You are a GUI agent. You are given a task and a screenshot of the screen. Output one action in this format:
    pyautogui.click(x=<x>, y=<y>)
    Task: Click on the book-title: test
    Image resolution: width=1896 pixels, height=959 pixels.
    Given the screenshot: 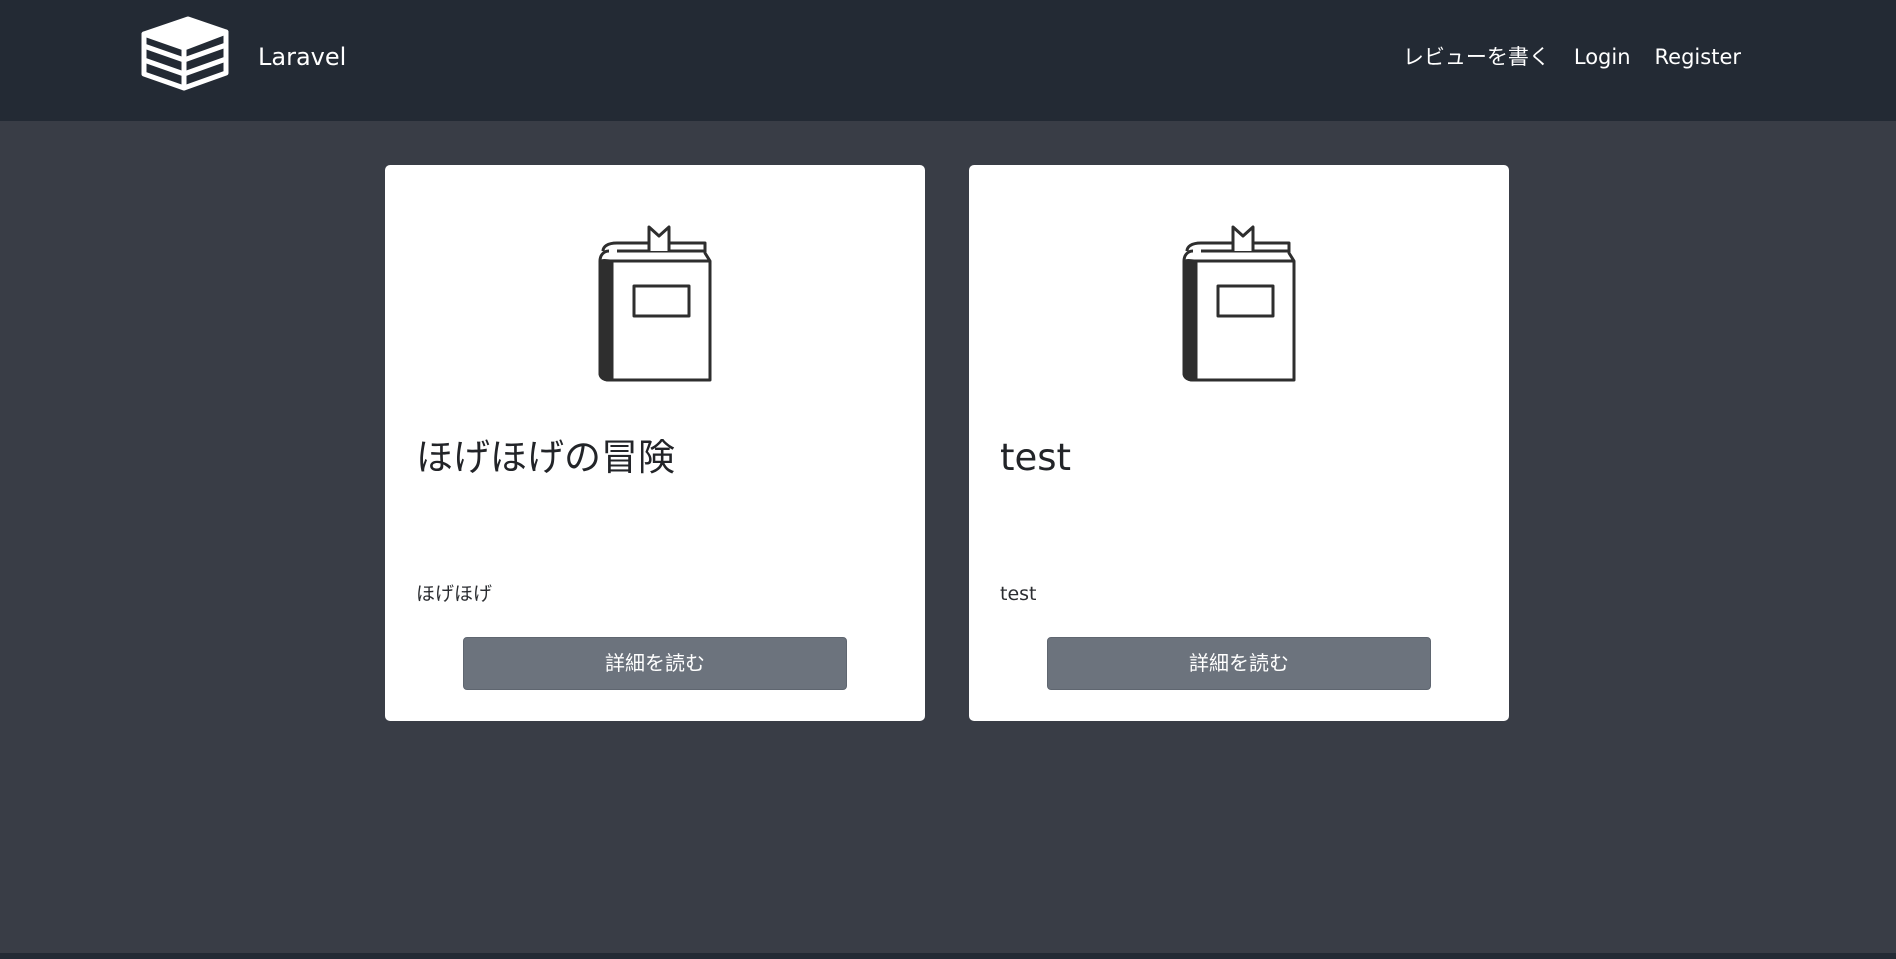 What is the action you would take?
    pyautogui.click(x=1036, y=457)
    